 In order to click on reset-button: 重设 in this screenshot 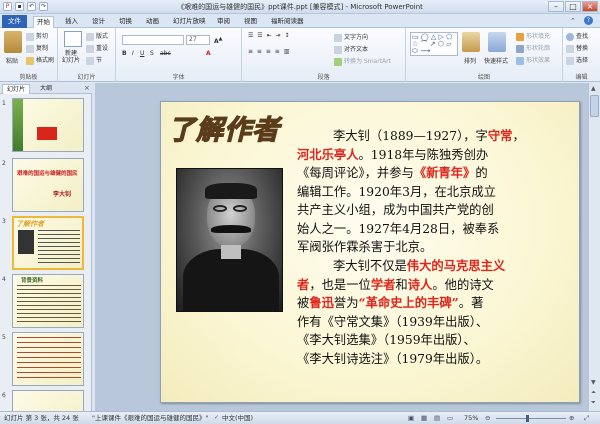, I will do `click(97, 48)`.